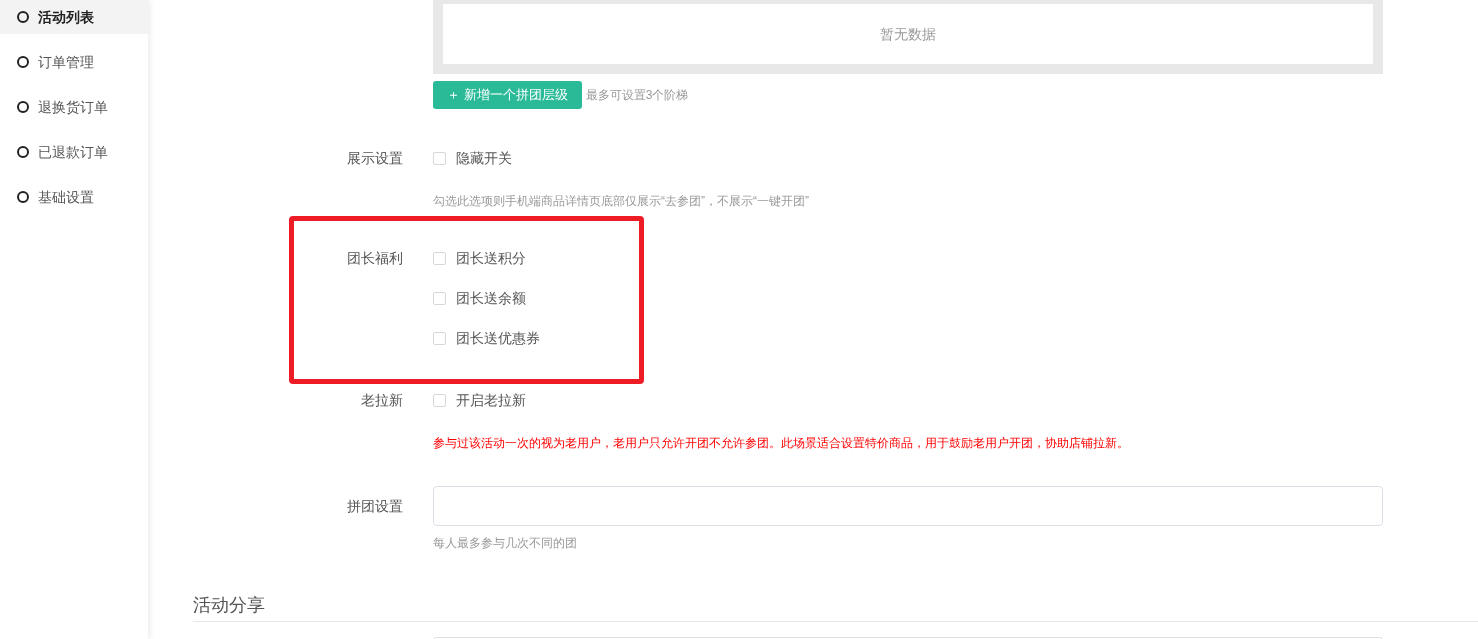 This screenshot has height=639, width=1478. Describe the element at coordinates (375, 258) in the screenshot. I see `field-label: 团长福利` at that location.